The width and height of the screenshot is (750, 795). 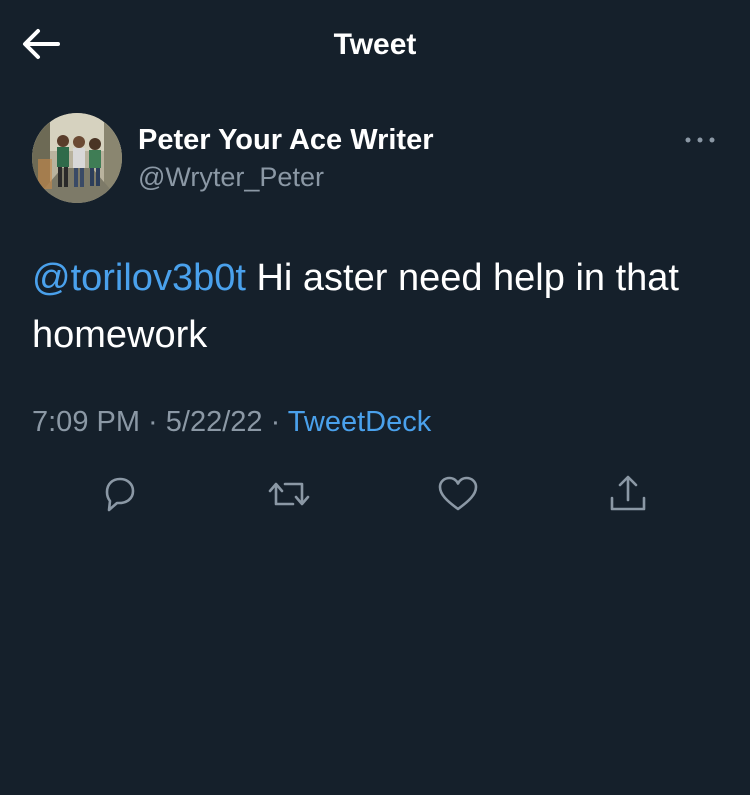 I want to click on author-name: Peter Your Ace Writer, so click(x=285, y=140).